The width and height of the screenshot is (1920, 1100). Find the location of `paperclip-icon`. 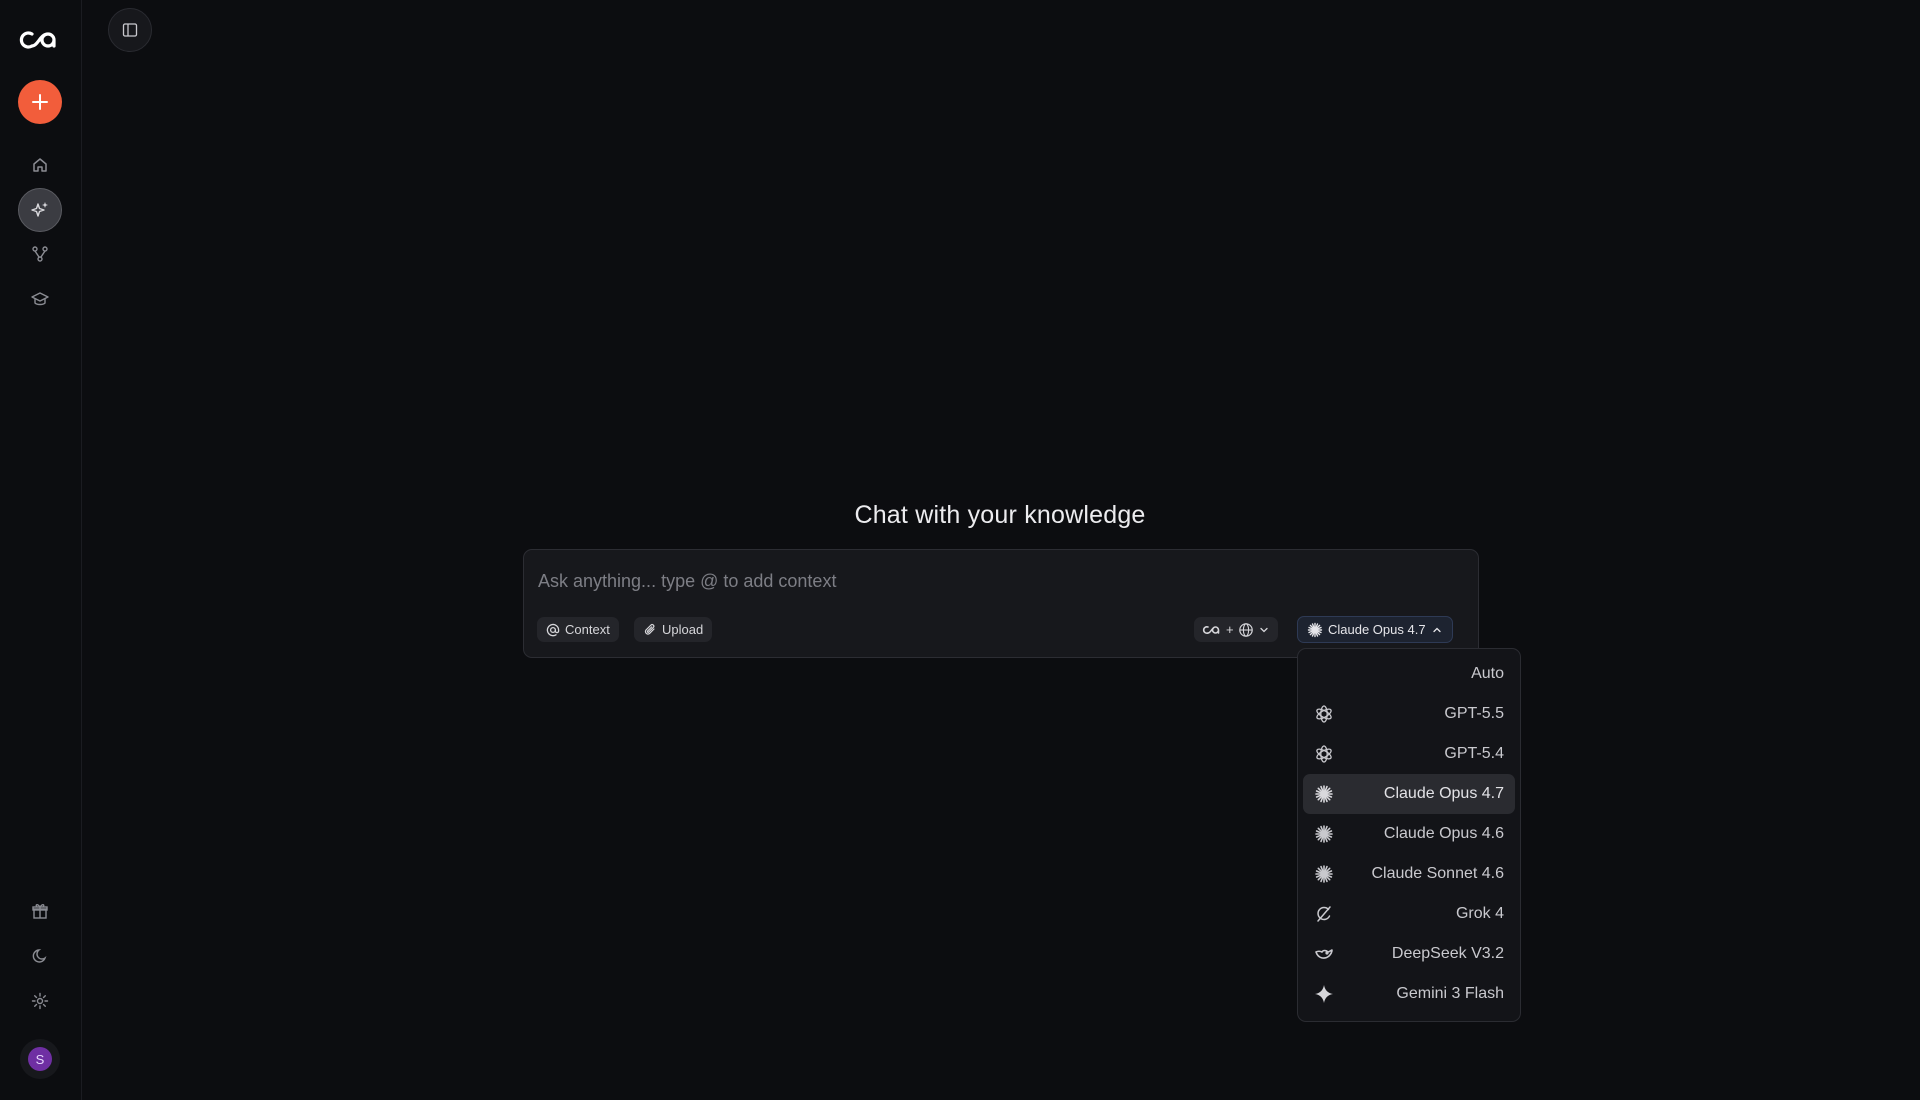

paperclip-icon is located at coordinates (649, 629).